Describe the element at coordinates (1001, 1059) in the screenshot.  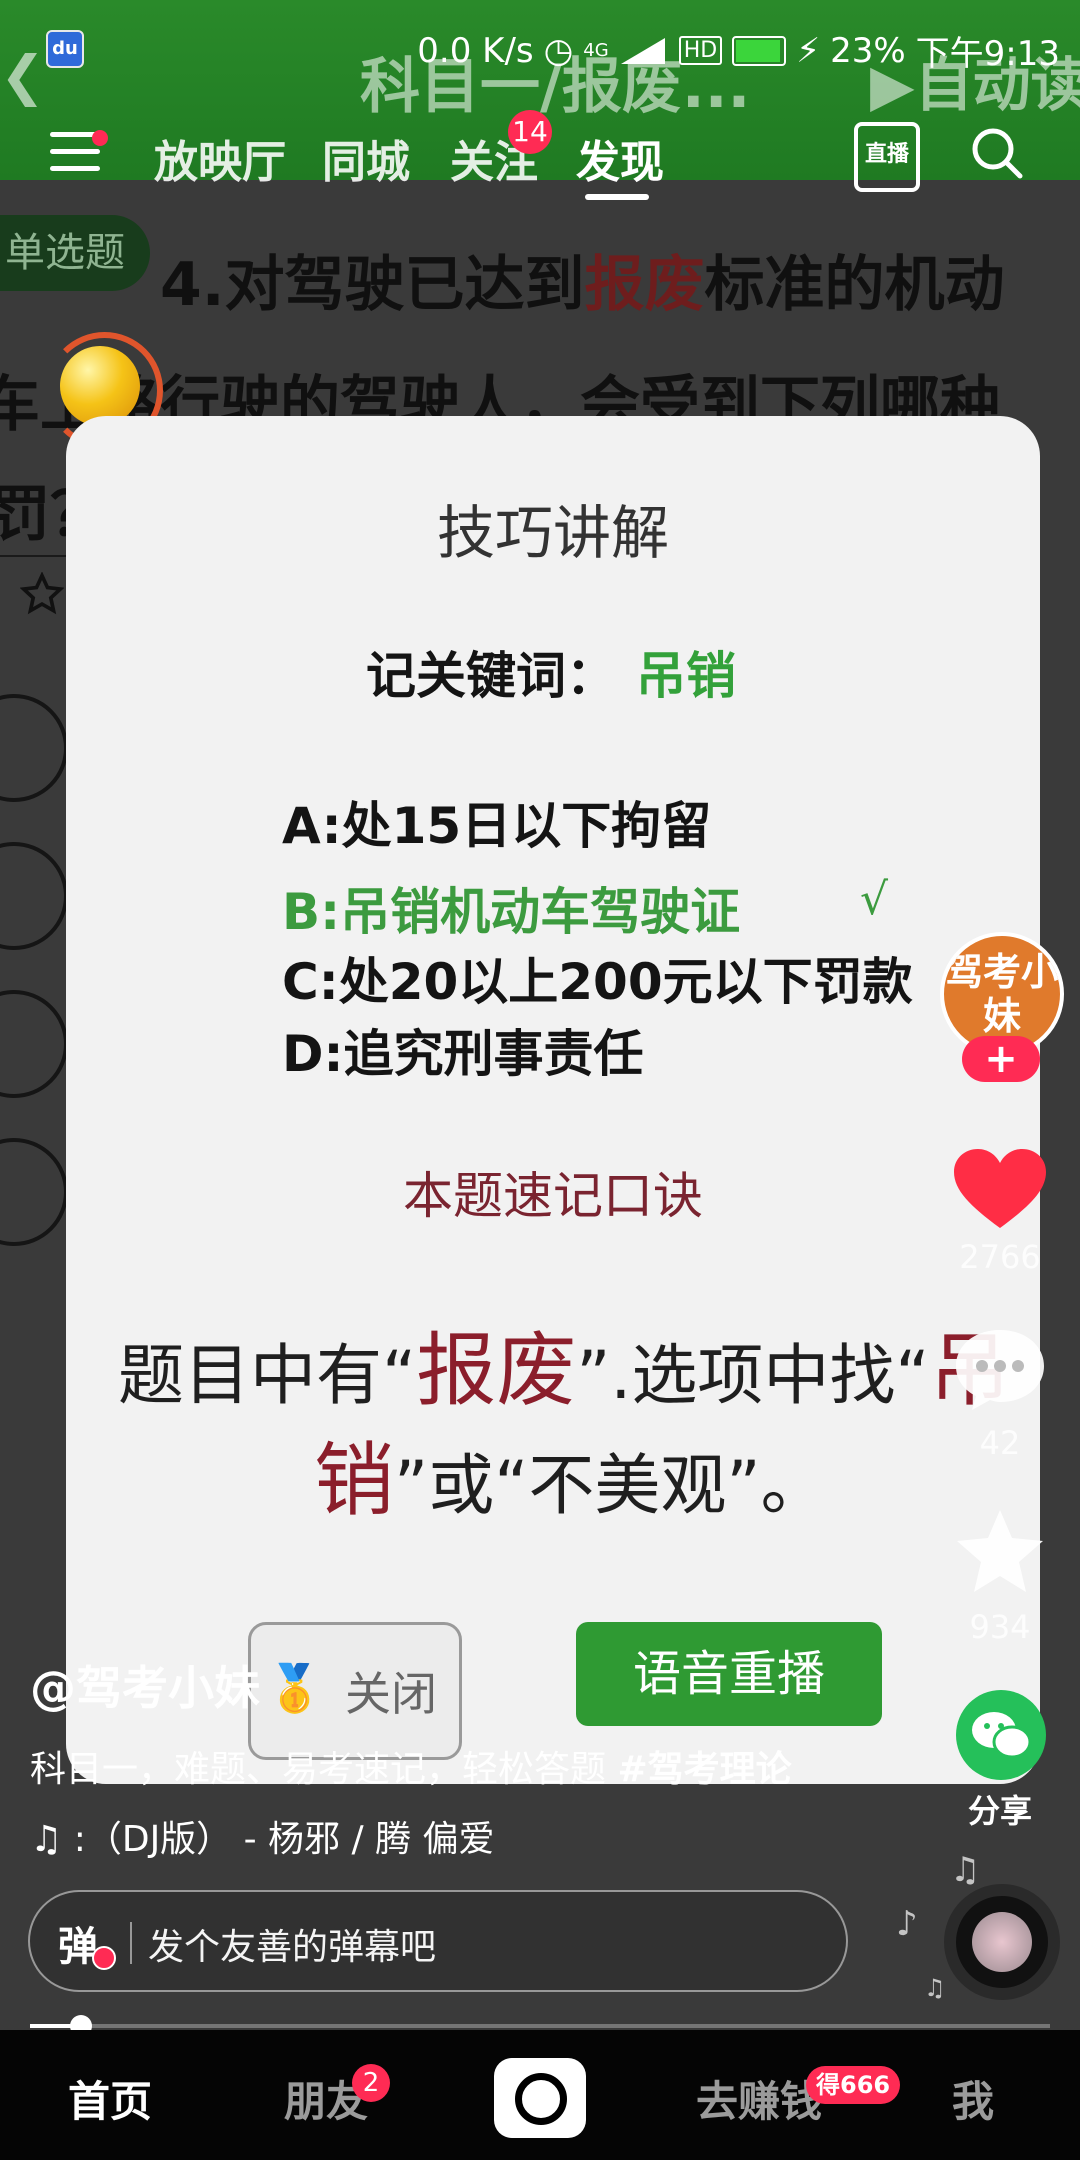
I see `follow-button: +` at that location.